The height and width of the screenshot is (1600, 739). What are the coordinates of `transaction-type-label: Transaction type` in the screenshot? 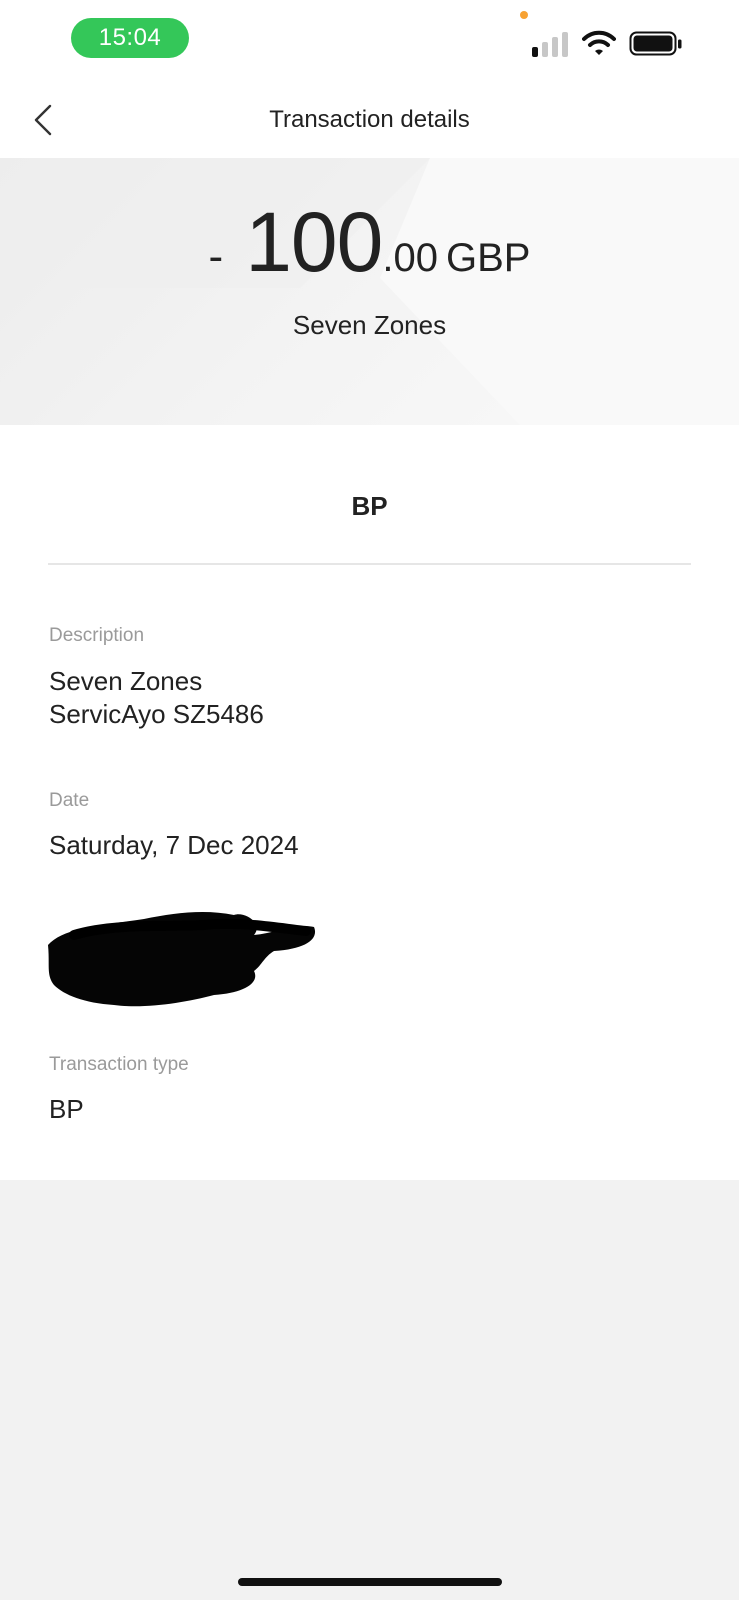 It's located at (119, 1064).